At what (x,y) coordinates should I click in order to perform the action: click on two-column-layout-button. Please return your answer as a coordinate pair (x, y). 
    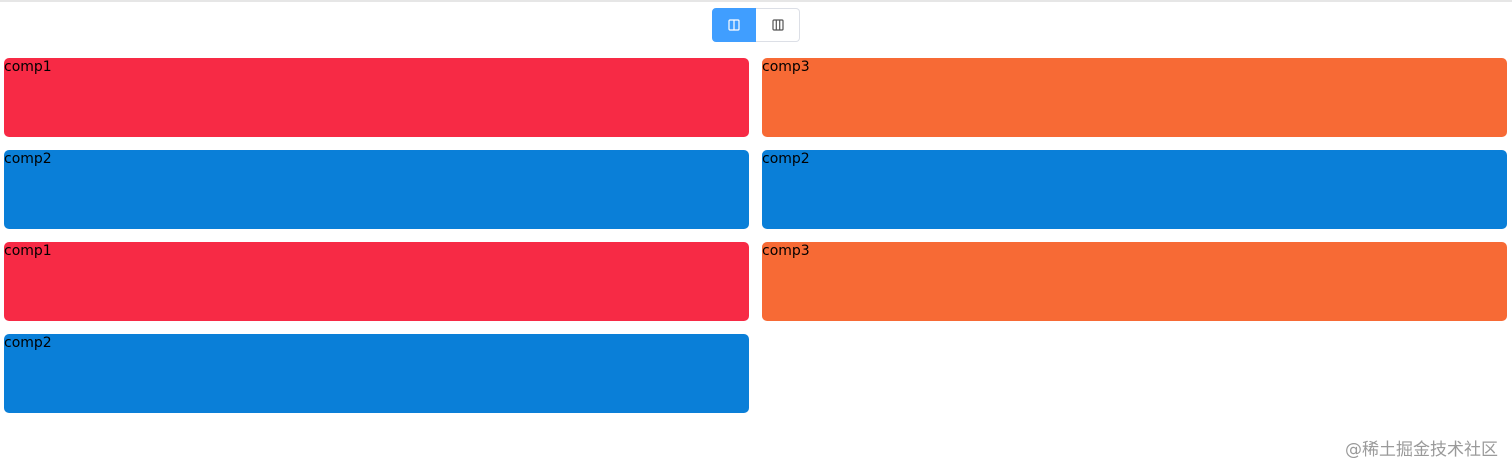
    Looking at the image, I should click on (734, 25).